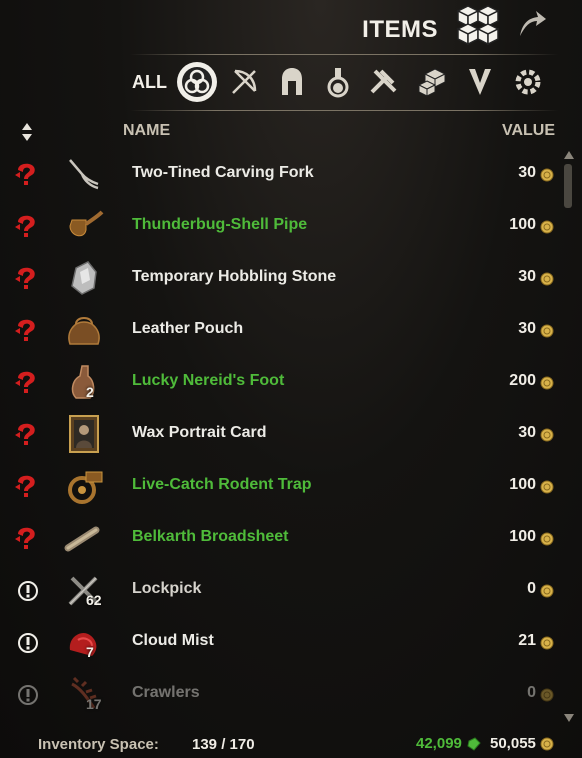 This screenshot has width=582, height=758. Describe the element at coordinates (199, 432) in the screenshot. I see `item-name: Wax Portrait Card` at that location.